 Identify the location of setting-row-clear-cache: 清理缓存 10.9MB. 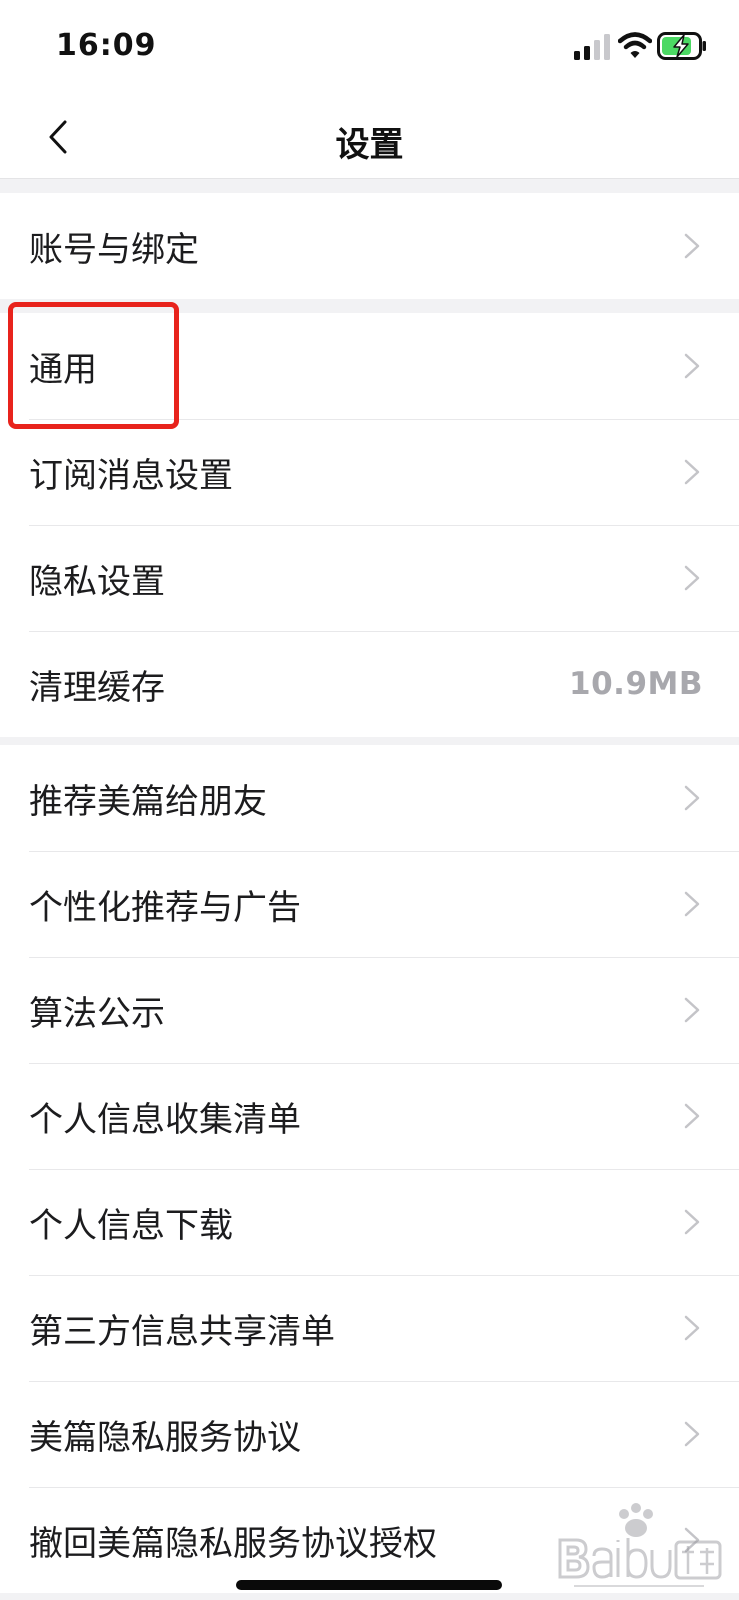
(369, 684).